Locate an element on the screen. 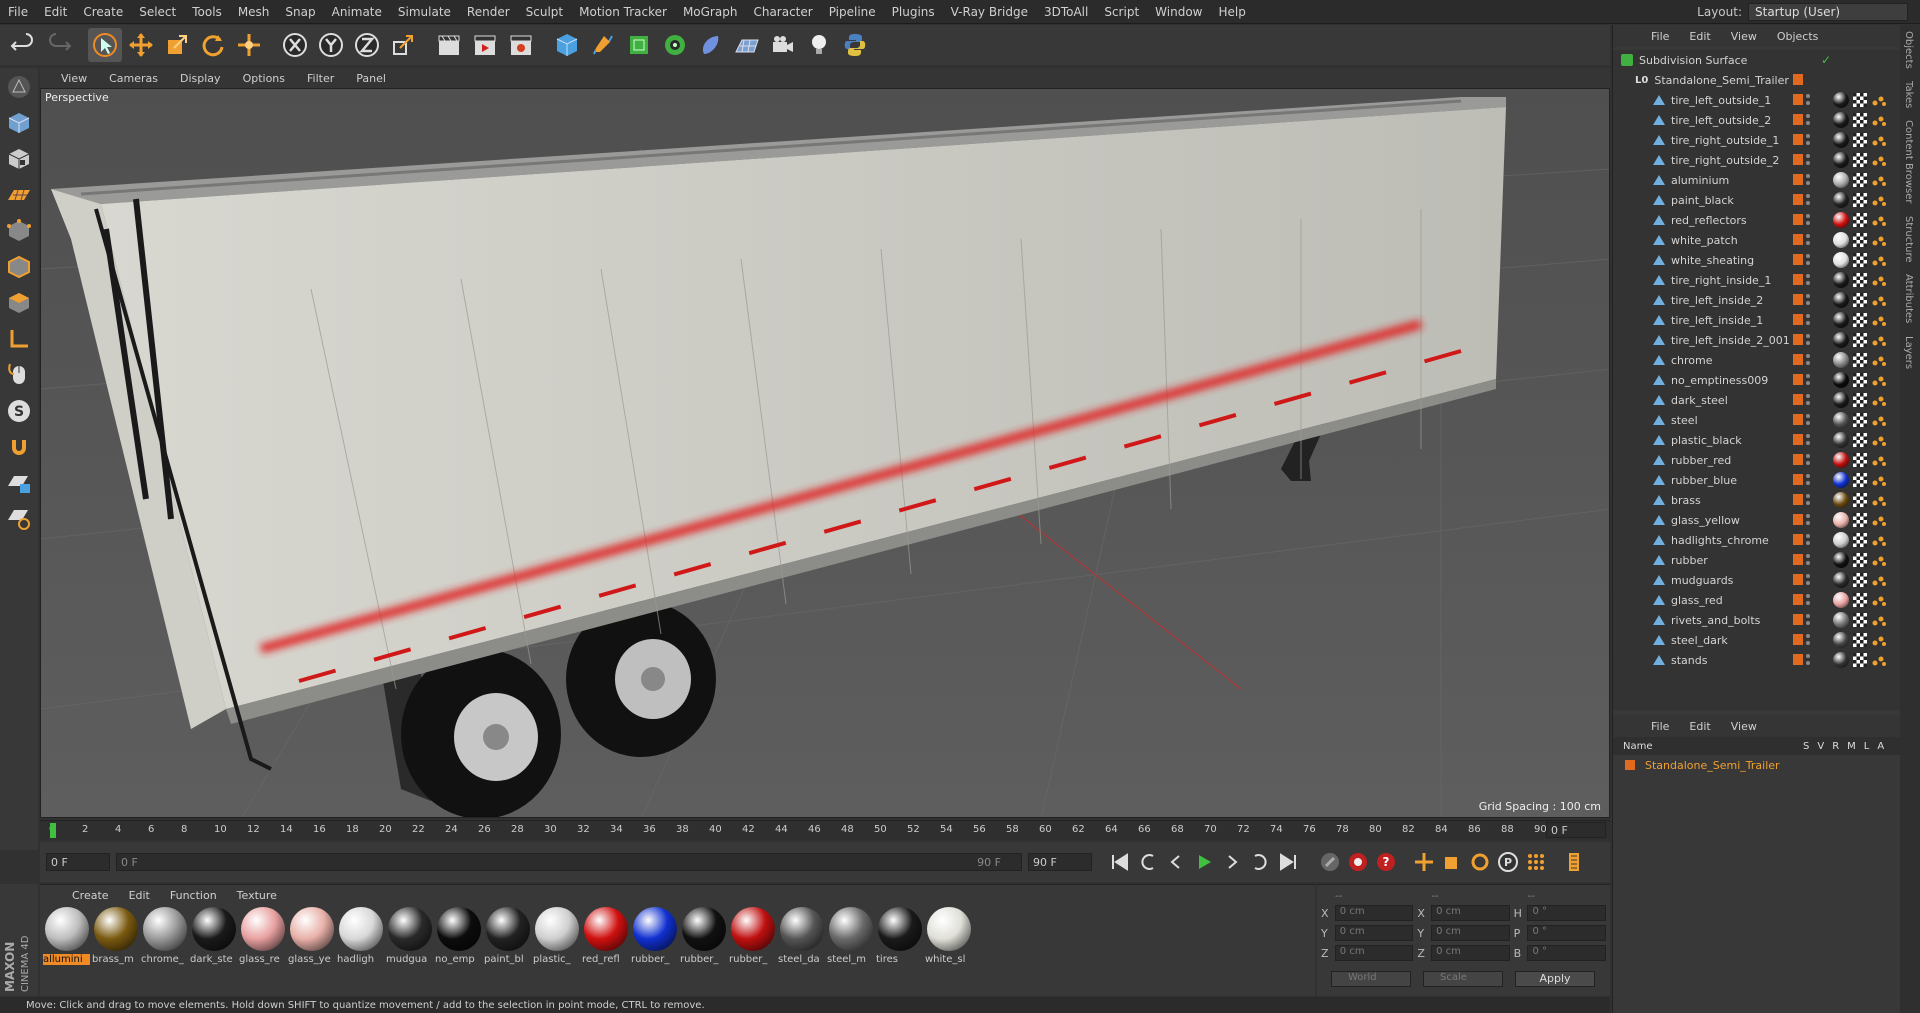  material-swatch: rubber_ is located at coordinates (752, 936).